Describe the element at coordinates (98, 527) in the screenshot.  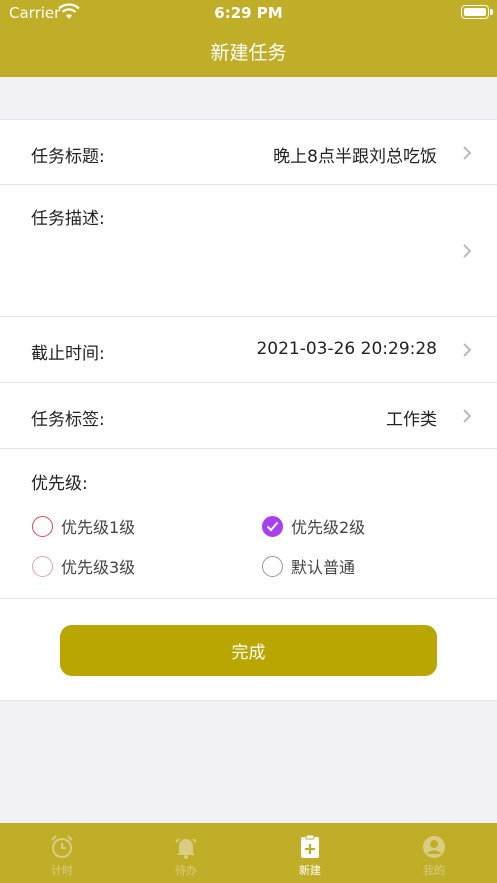
I see `priority-option-label: 优先级1级` at that location.